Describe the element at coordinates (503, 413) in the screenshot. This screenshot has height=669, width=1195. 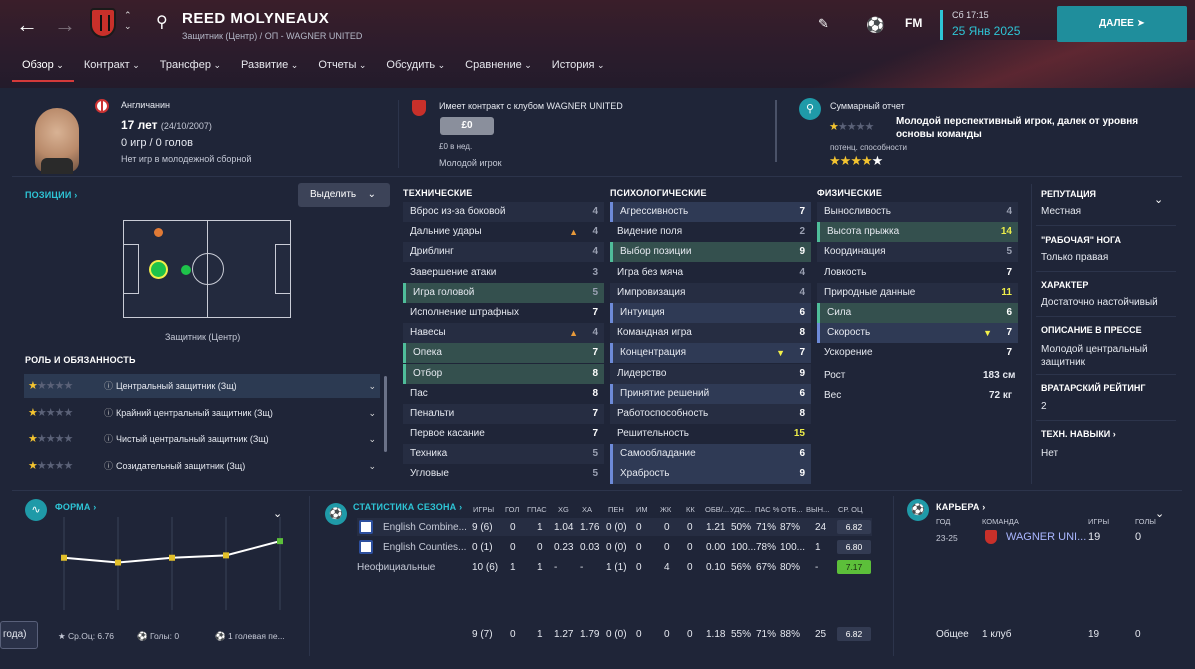
I see `attribute-row: Пенальти 7` at that location.